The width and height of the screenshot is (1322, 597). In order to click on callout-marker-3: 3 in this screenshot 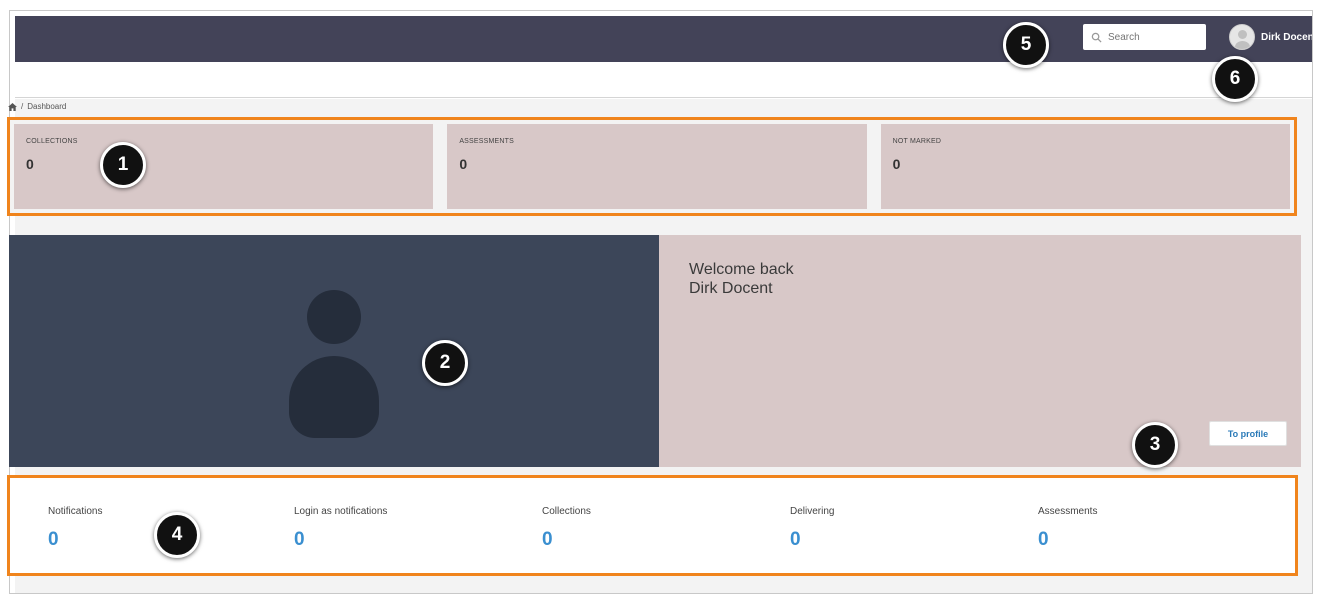, I will do `click(1155, 445)`.